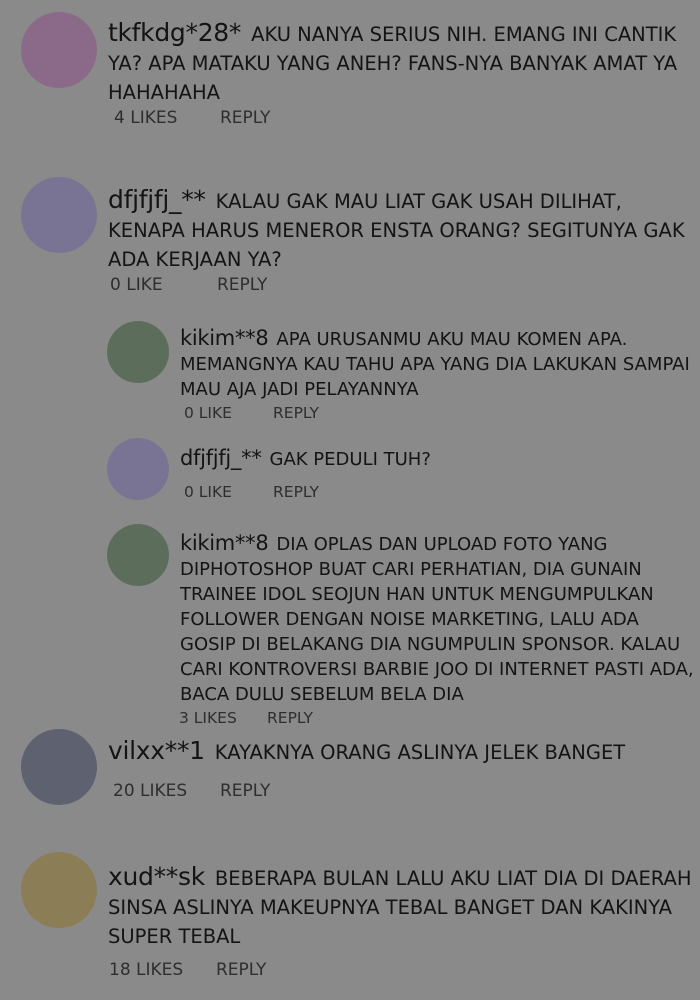 Image resolution: width=700 pixels, height=1000 pixels. What do you see at coordinates (150, 791) in the screenshot?
I see `like-count: 20 LIKES` at bounding box center [150, 791].